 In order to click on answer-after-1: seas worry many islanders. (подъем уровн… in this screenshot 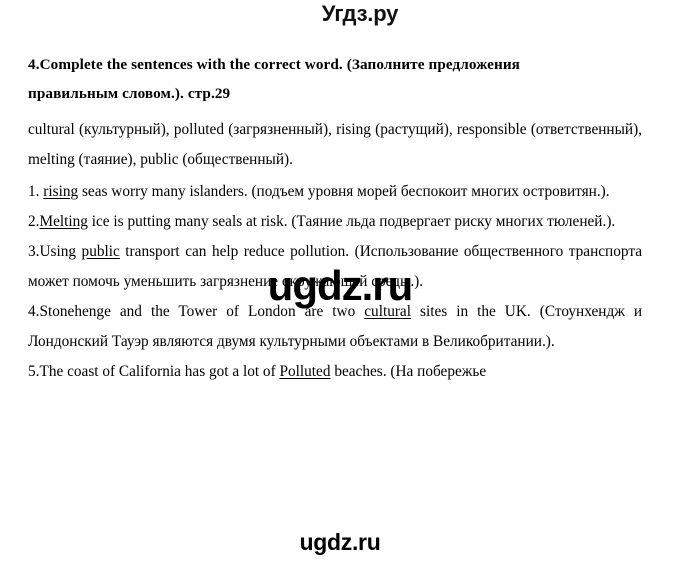, I will do `click(344, 191)`.